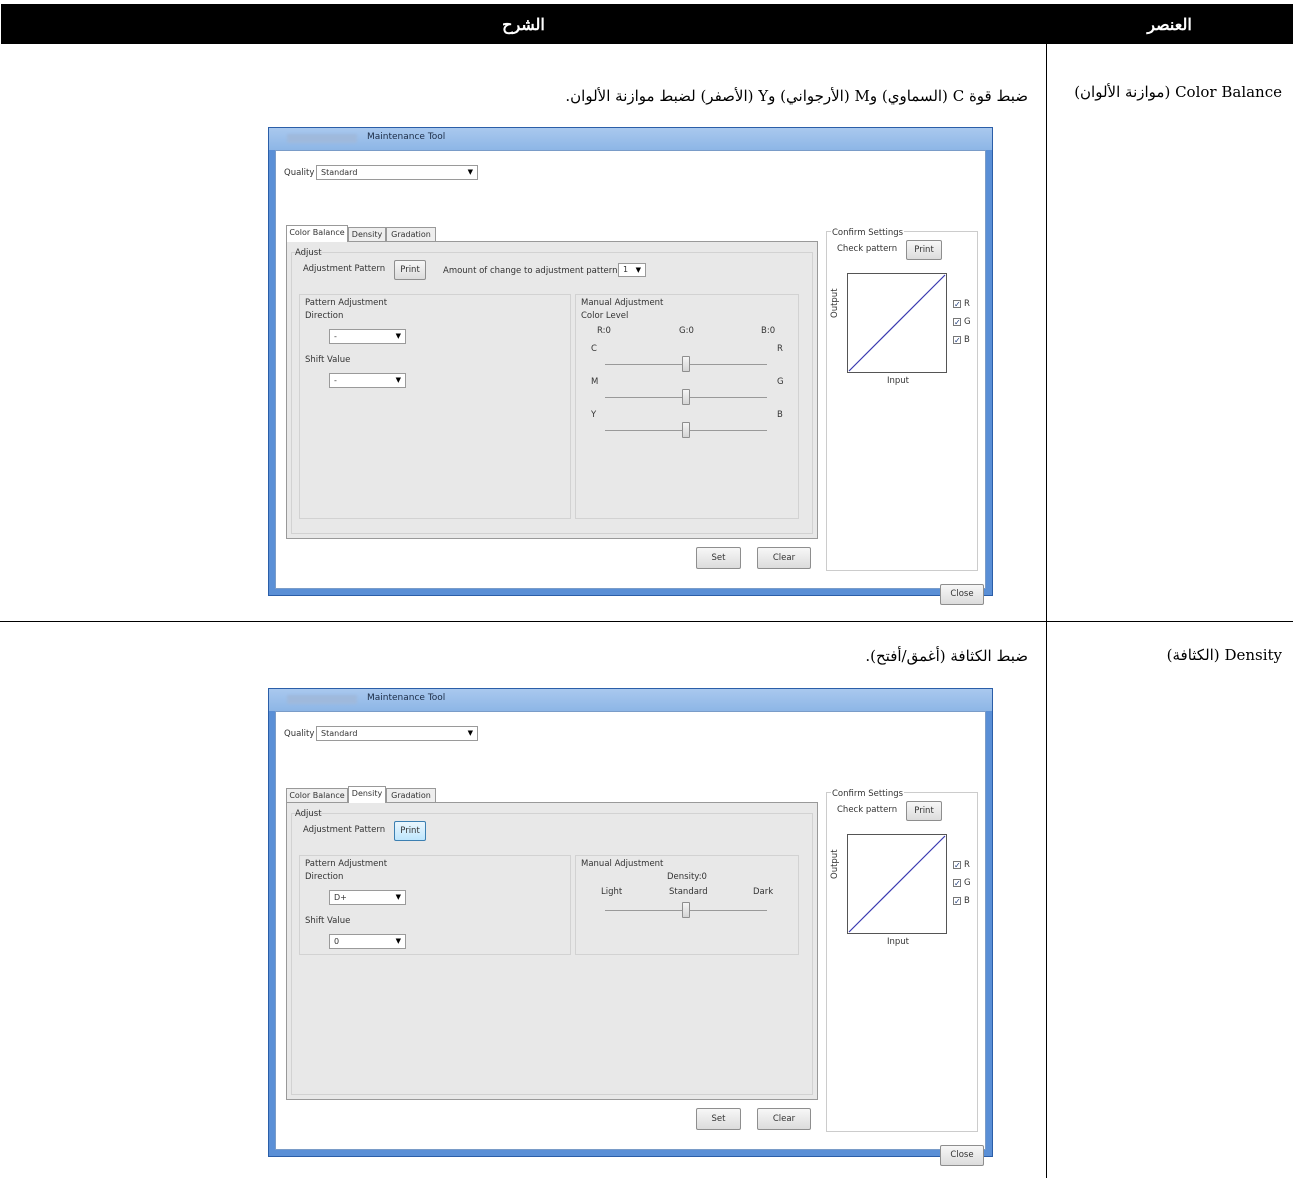 This screenshot has height=1178, width=1293. I want to click on shift-value-select: - ▼, so click(367, 380).